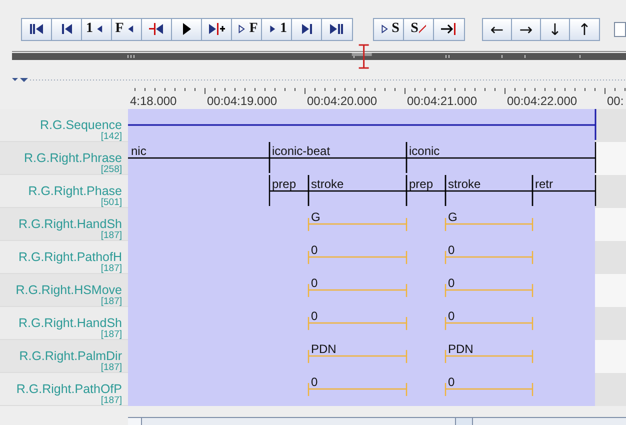 This screenshot has height=425, width=626. Describe the element at coordinates (442, 101) in the screenshot. I see `ruler-time: 00:04:21.000` at that location.